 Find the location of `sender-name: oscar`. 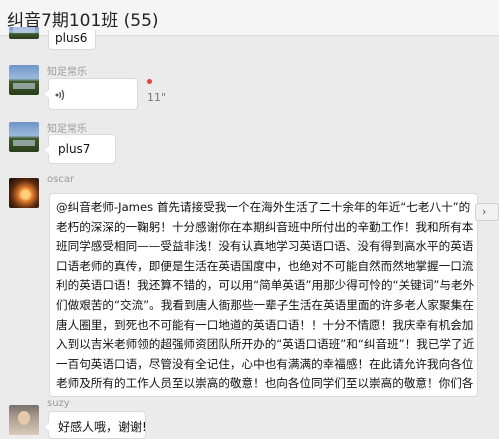

sender-name: oscar is located at coordinates (61, 179).